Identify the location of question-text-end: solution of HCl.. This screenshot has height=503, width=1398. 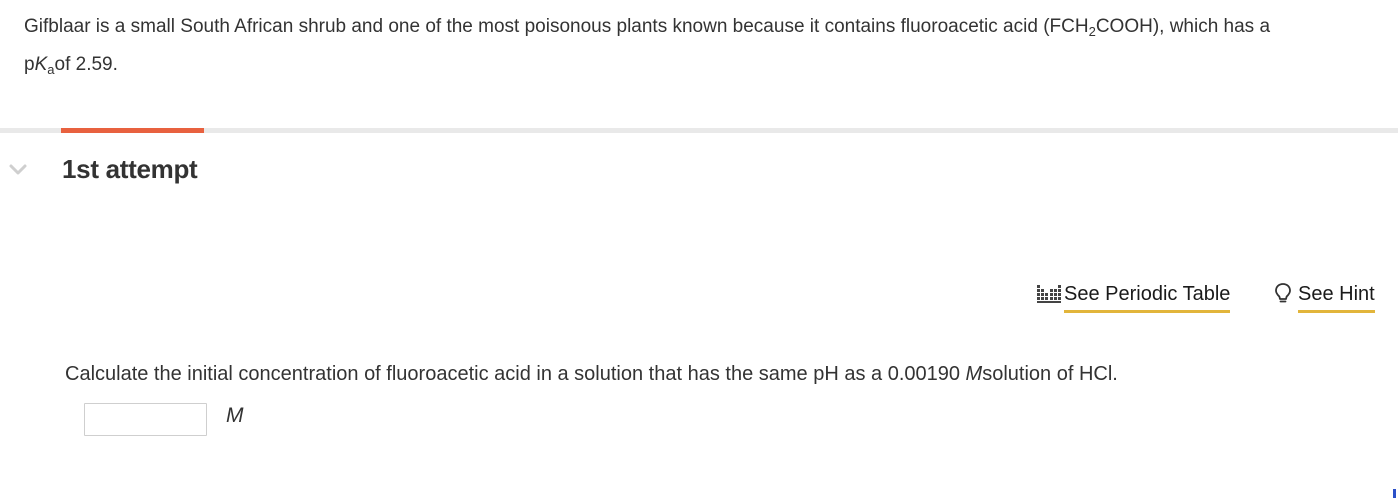
(1050, 374).